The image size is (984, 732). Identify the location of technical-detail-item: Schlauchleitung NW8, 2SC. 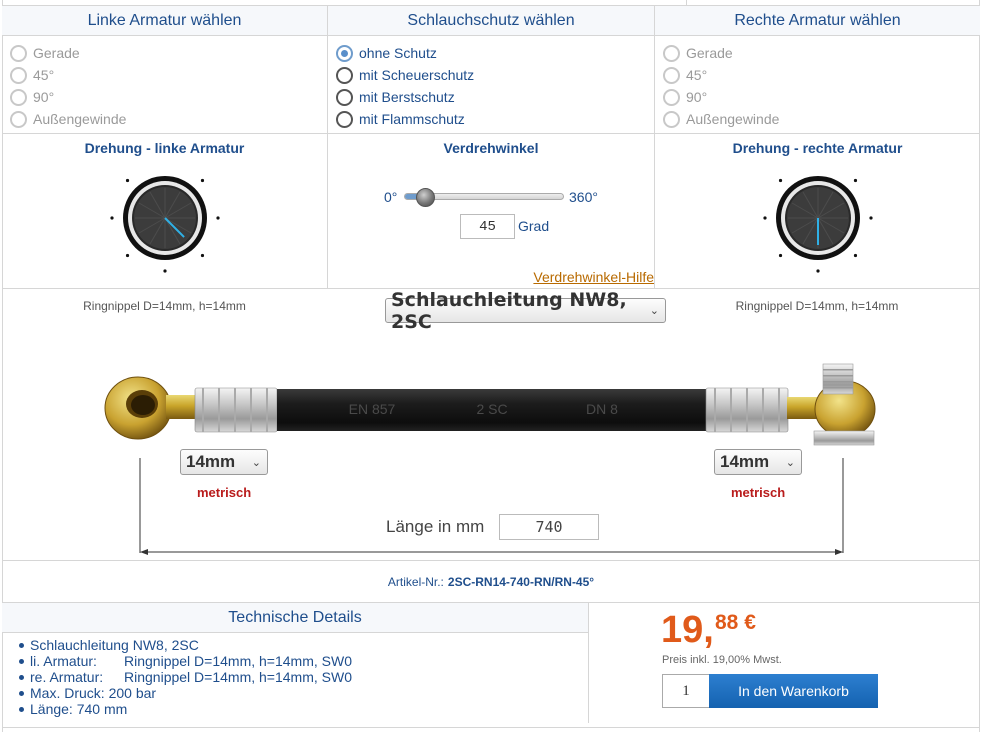
(303, 645).